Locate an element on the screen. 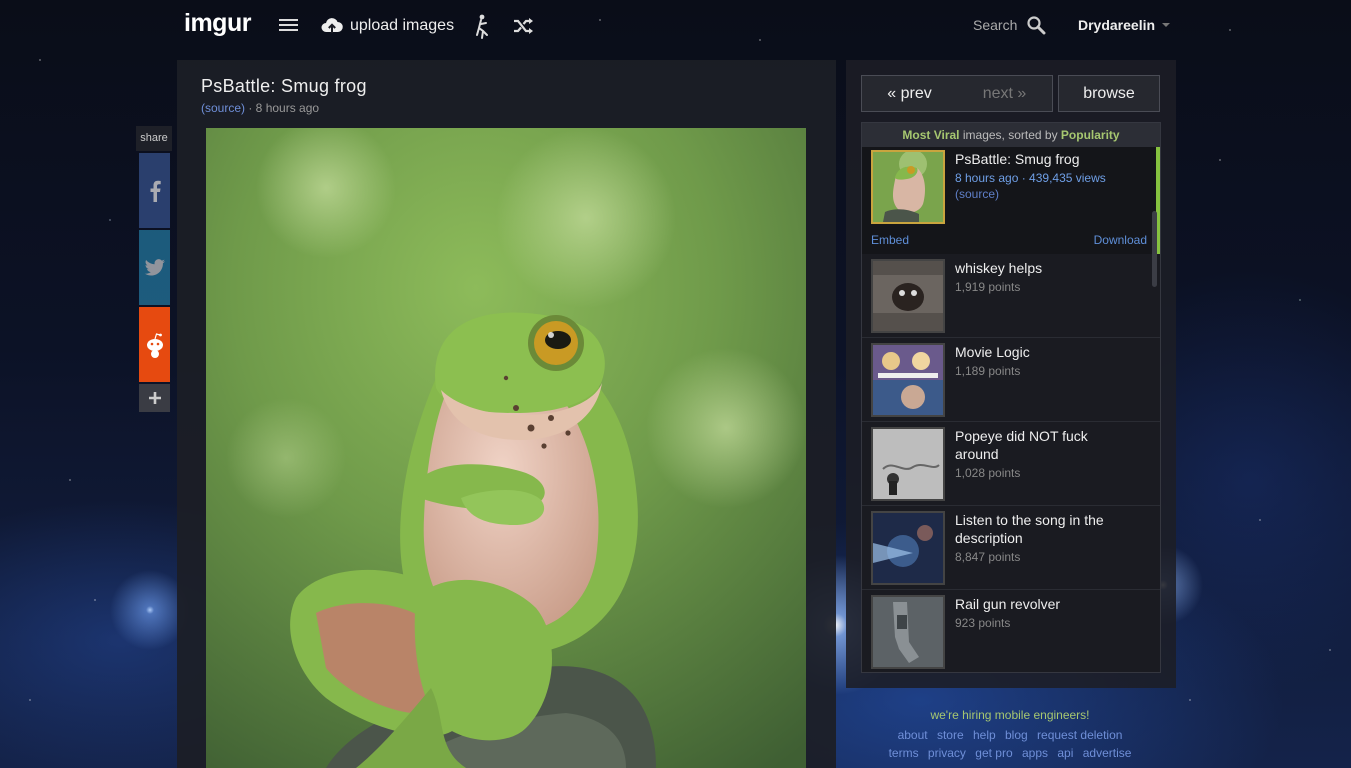  post-time: · 8 hours ago is located at coordinates (282, 108).